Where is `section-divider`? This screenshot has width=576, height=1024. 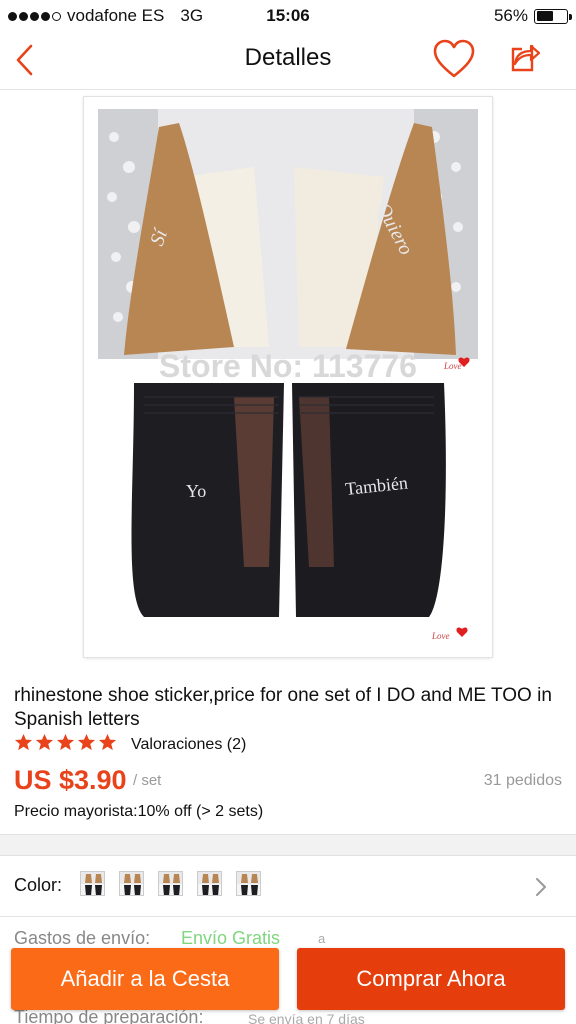 section-divider is located at coordinates (288, 845).